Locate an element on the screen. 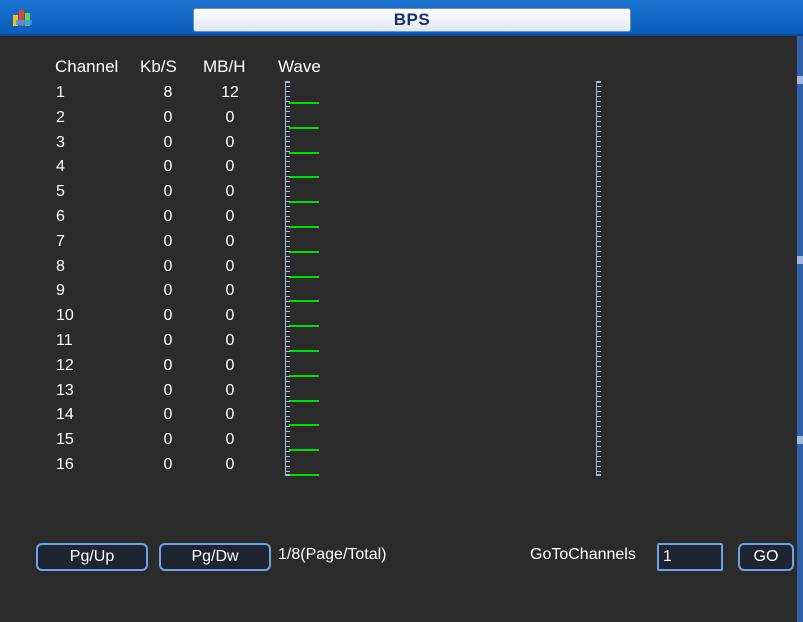 The height and width of the screenshot is (622, 803). table-row: 11 0 0 is located at coordinates (300, 344).